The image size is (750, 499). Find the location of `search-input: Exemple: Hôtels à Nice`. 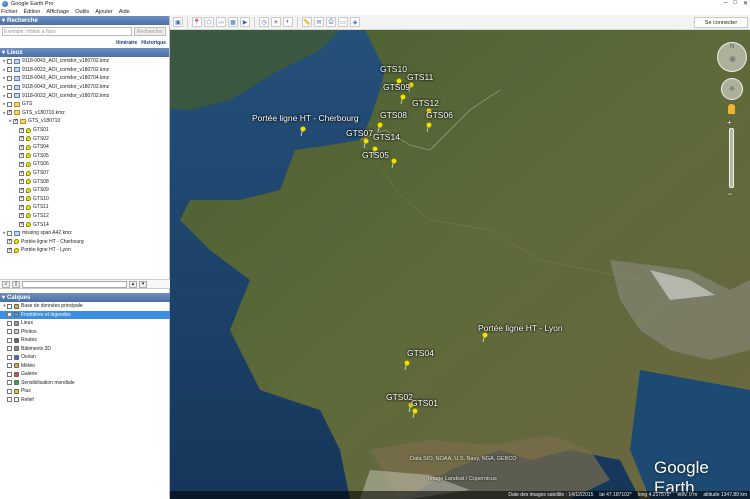

search-input: Exemple: Hôtels à Nice is located at coordinates (67, 31).